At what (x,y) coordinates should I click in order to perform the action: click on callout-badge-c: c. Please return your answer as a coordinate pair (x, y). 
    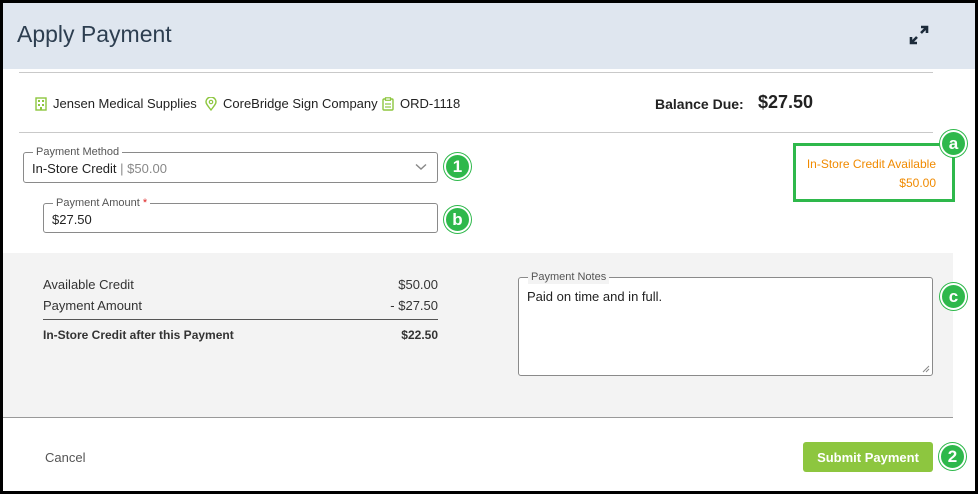
    Looking at the image, I should click on (953, 296).